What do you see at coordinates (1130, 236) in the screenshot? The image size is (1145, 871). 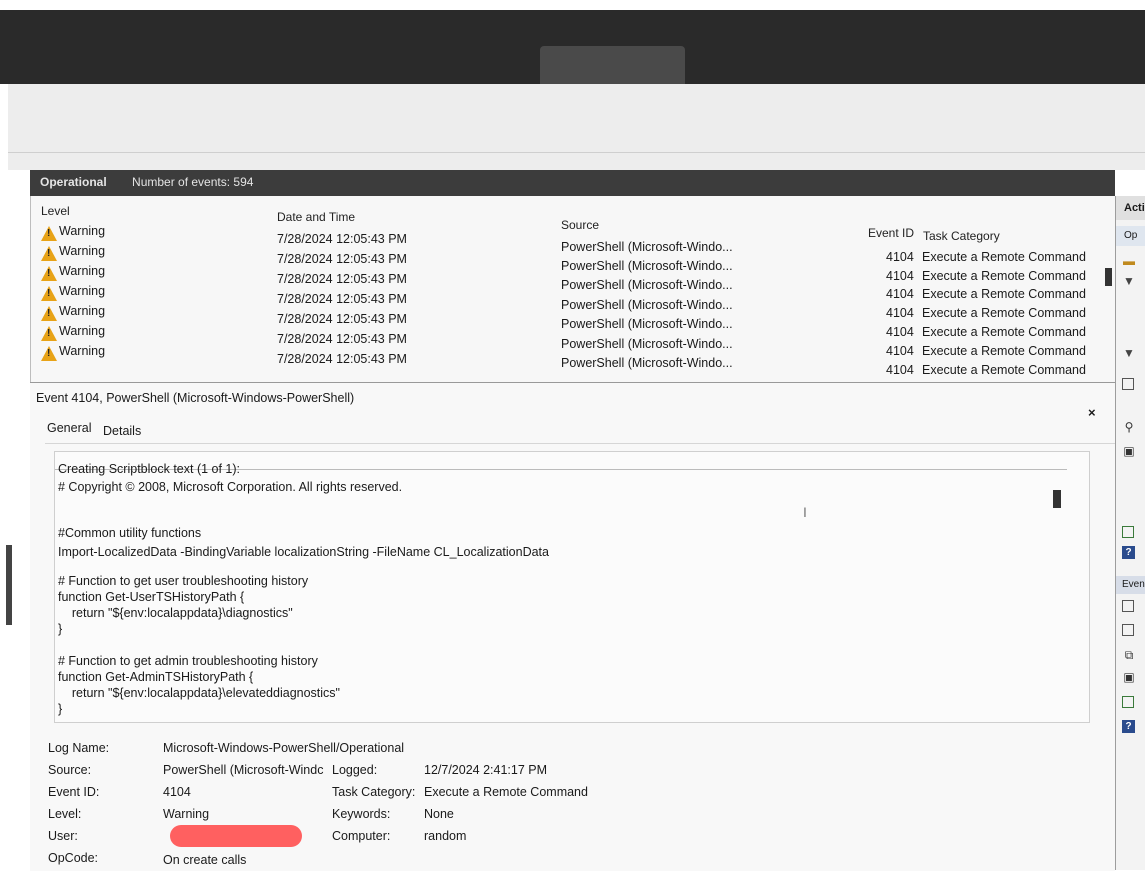 I see `actions-section-operational: Op` at bounding box center [1130, 236].